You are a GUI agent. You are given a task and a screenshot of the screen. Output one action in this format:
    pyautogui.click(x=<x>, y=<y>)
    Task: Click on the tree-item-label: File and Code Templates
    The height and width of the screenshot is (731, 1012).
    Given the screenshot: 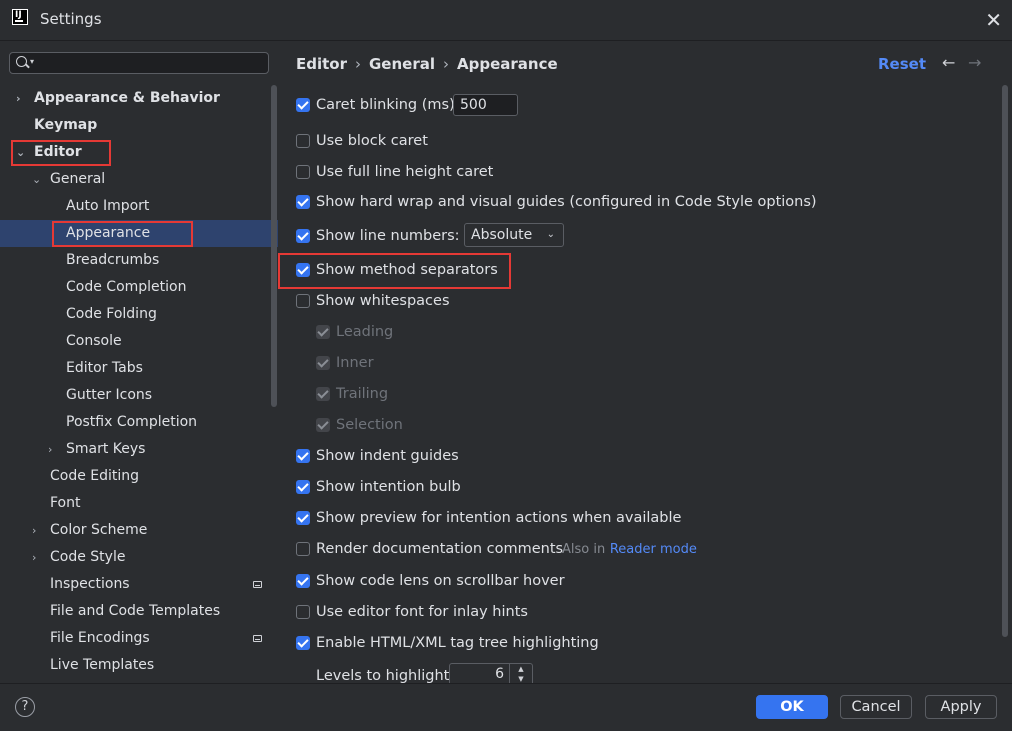 What is the action you would take?
    pyautogui.click(x=135, y=611)
    